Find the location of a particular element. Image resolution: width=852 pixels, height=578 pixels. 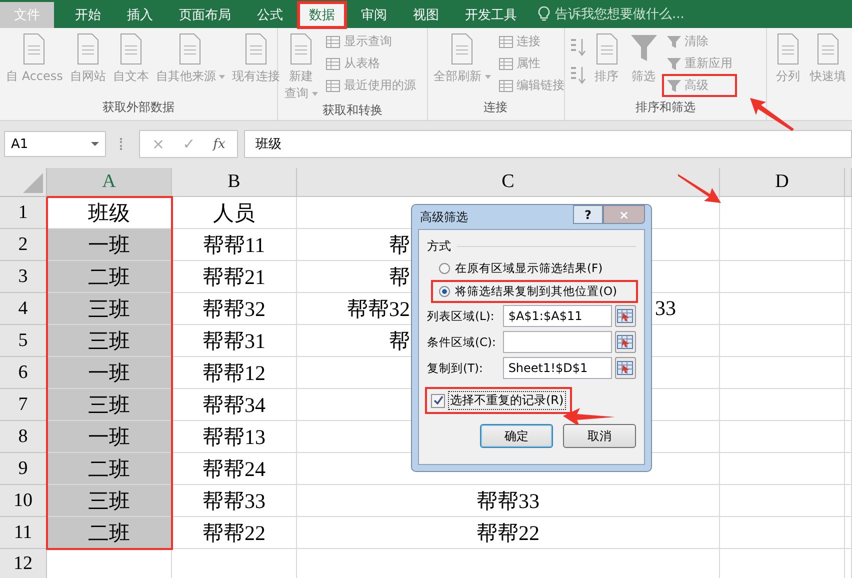

row-header: 3 is located at coordinates (23, 277).